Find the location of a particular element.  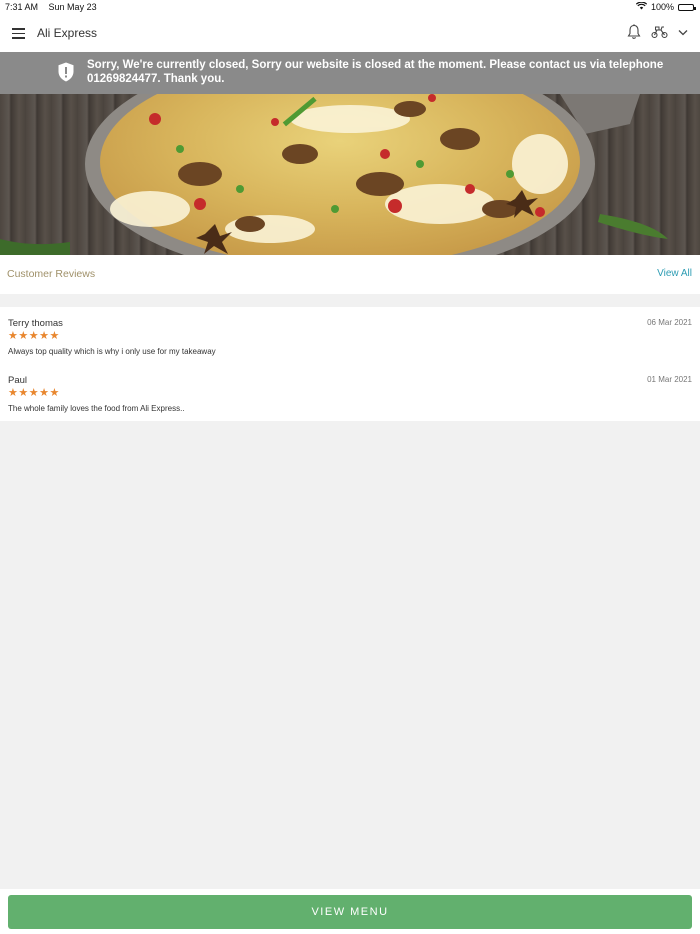

menu-icon is located at coordinates (18, 33).